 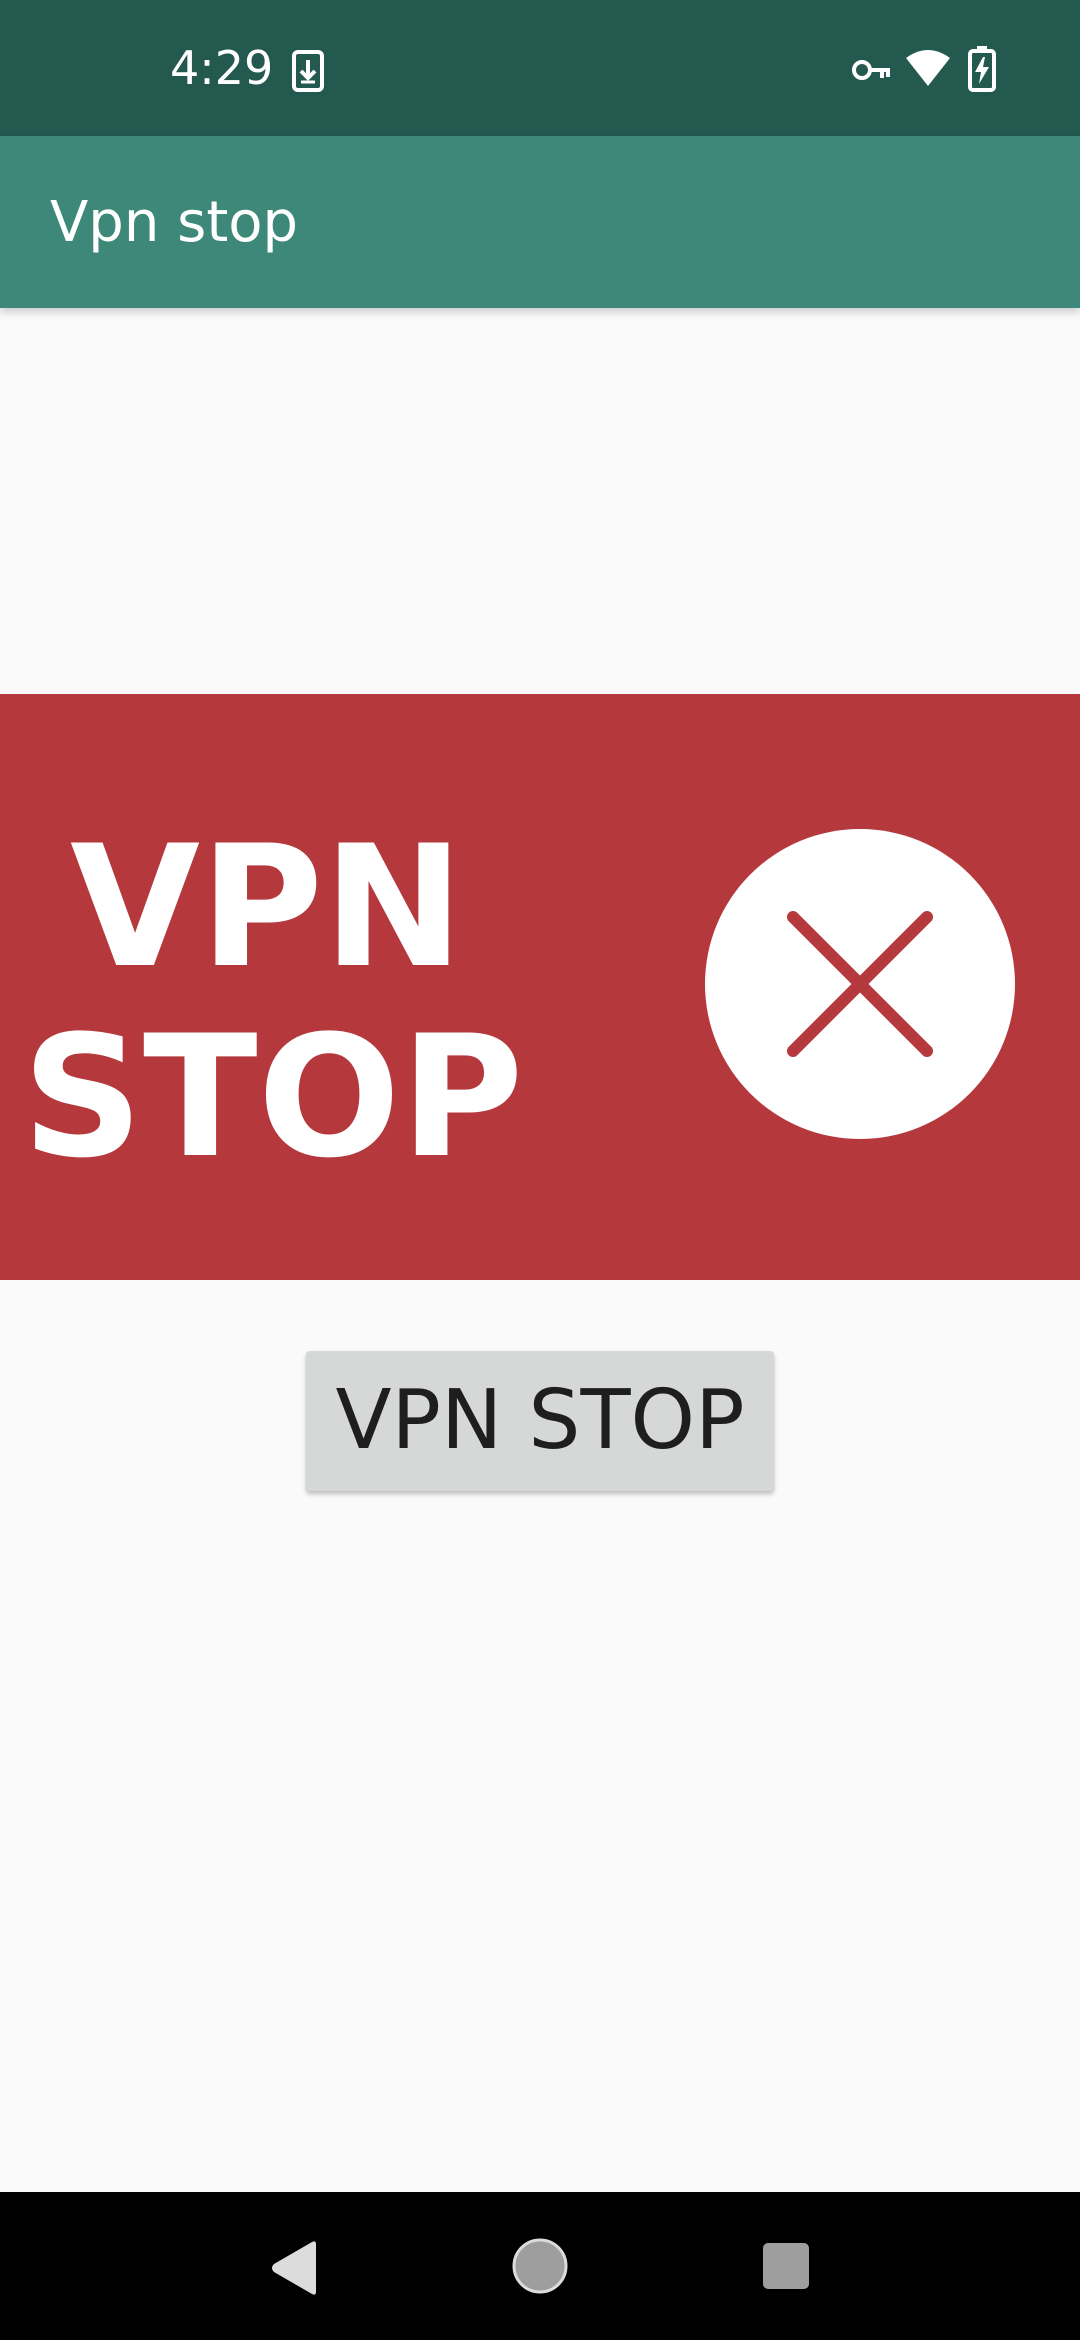 I want to click on banner-circle, so click(x=860, y=984).